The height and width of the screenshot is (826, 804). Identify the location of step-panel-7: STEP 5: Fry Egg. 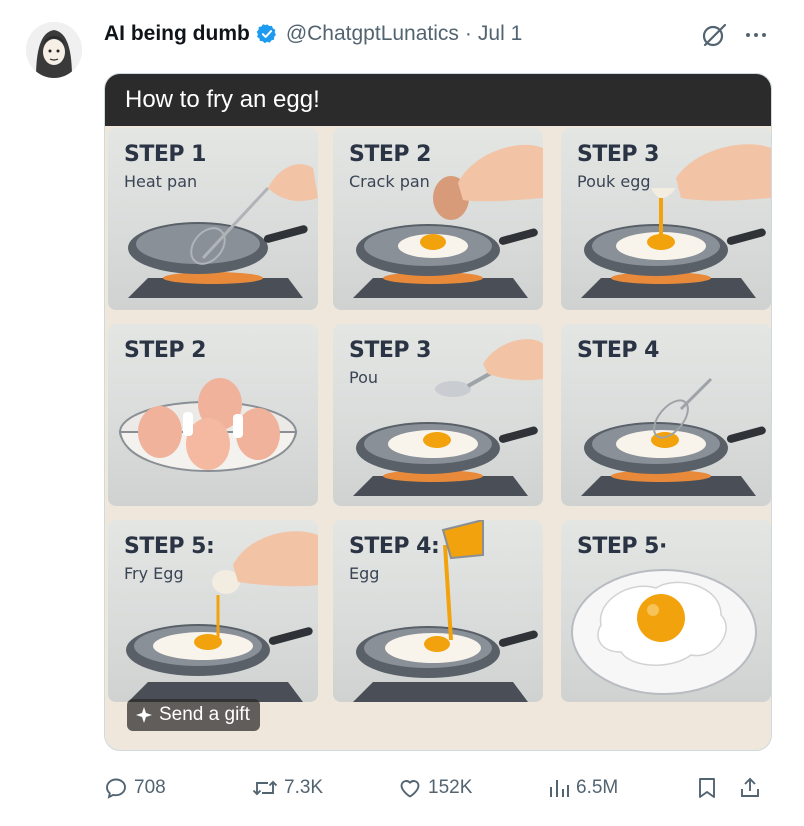
(213, 611).